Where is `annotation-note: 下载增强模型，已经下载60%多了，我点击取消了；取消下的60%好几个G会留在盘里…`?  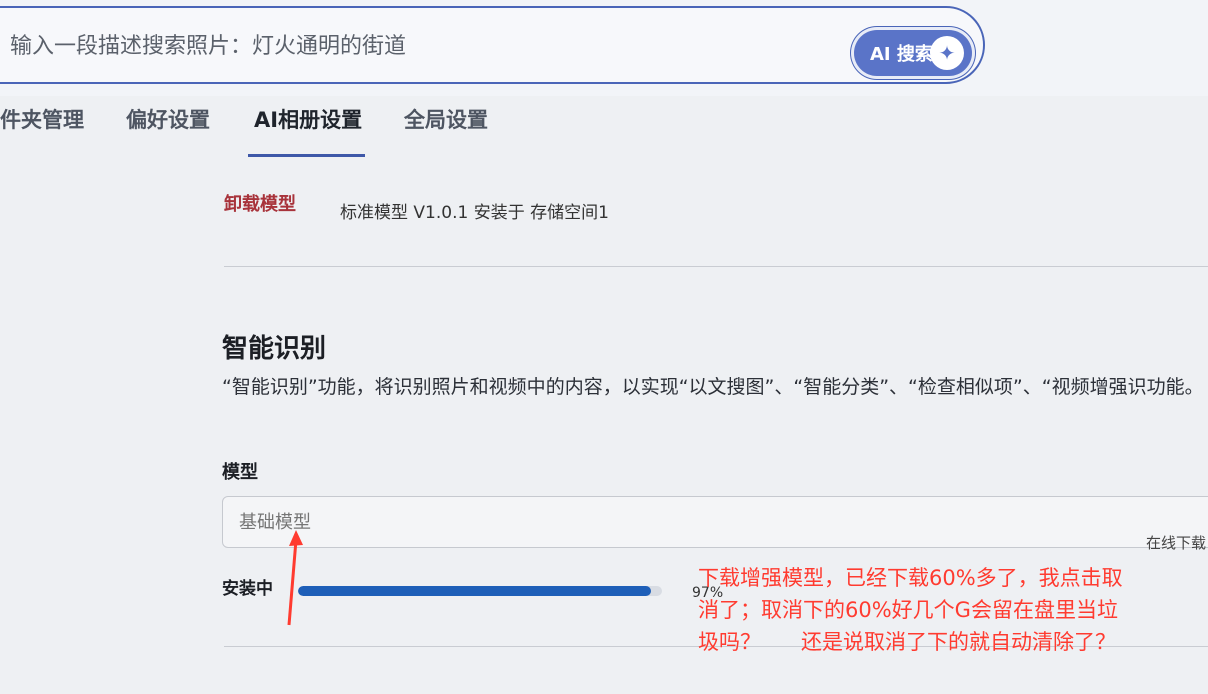 annotation-note: 下载增强模型，已经下载60%多了，我点击取消了；取消下的60%好几个G会留在盘里… is located at coordinates (910, 610).